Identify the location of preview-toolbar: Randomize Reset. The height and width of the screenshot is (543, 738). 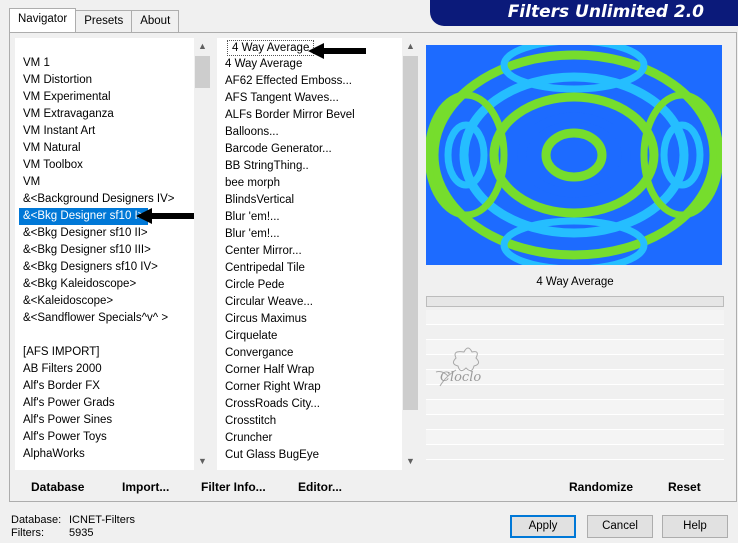
(575, 485).